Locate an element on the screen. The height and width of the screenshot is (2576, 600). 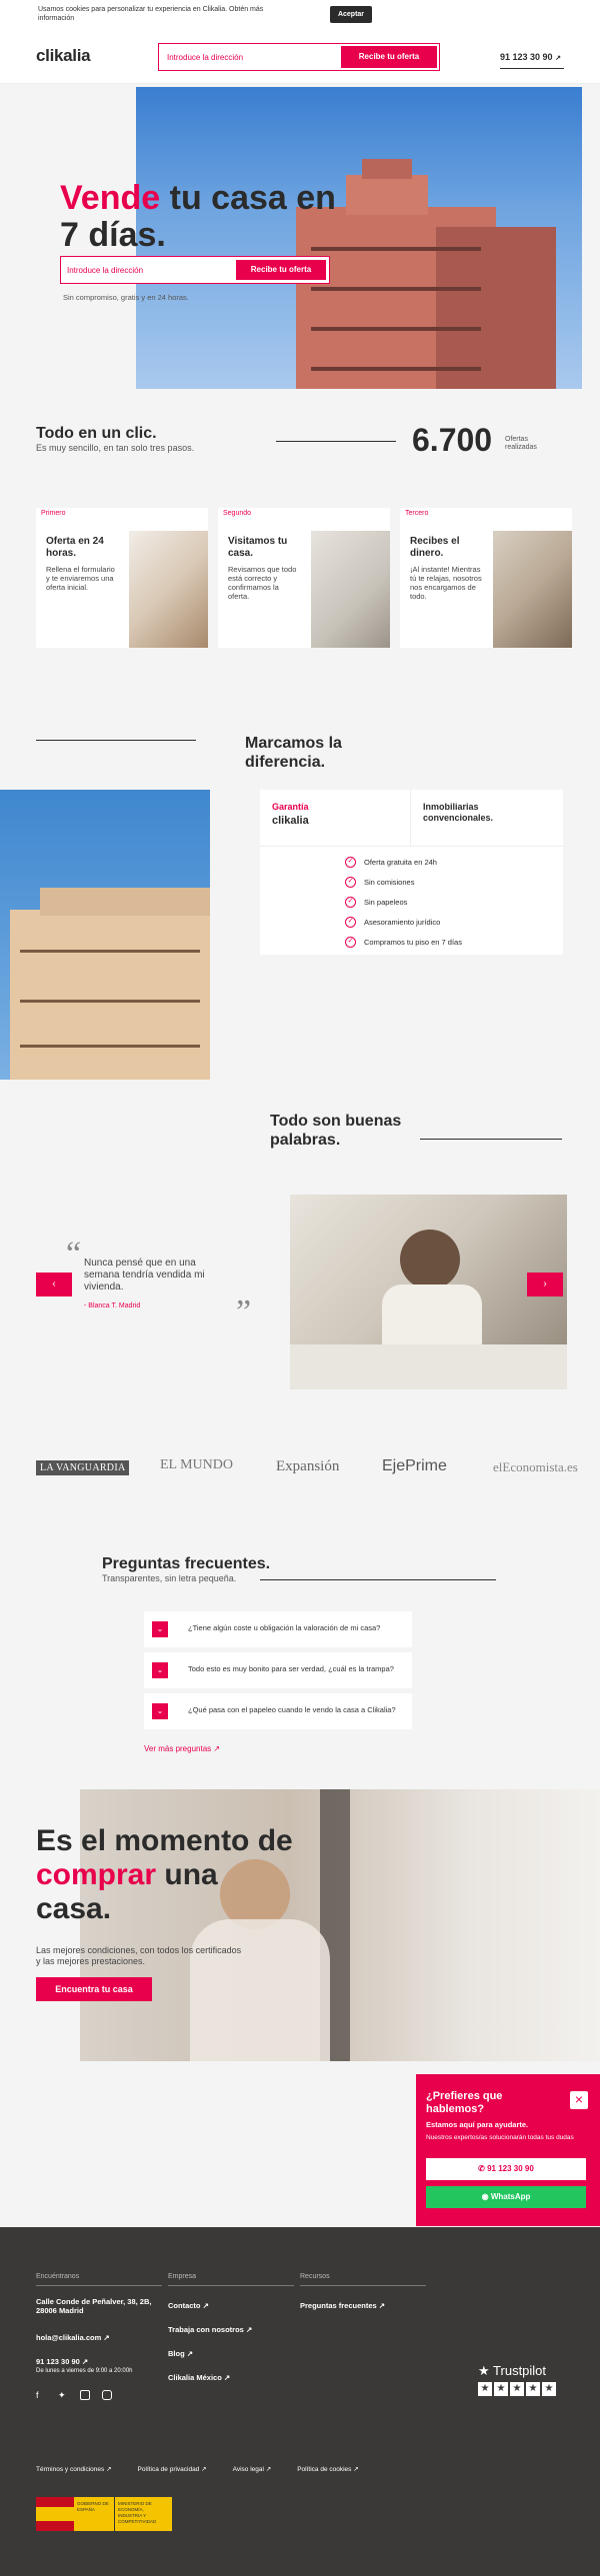
divider is located at coordinates (336, 442).